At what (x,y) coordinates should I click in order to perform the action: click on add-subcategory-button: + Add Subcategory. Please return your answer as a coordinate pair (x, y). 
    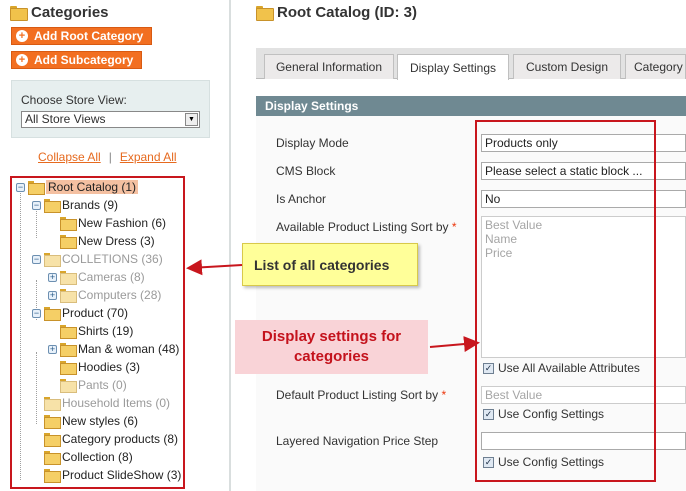
    Looking at the image, I should click on (77, 60).